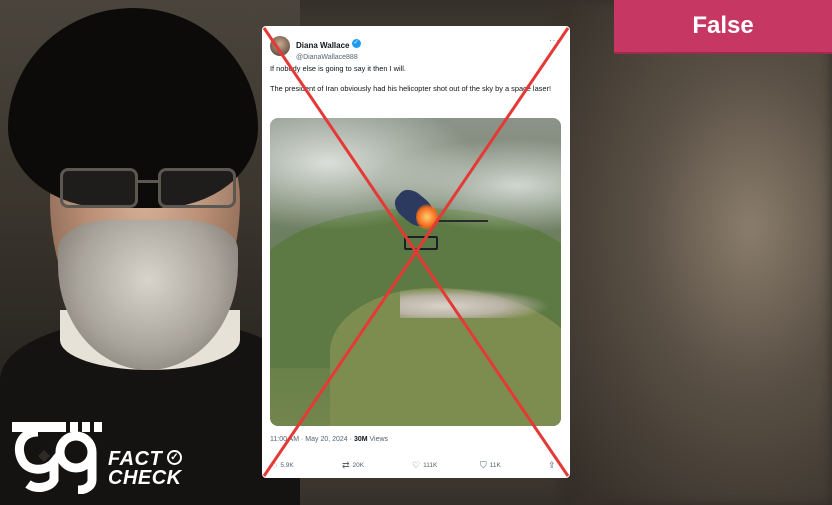 The image size is (832, 505). I want to click on share-icon: ⇪, so click(552, 465).